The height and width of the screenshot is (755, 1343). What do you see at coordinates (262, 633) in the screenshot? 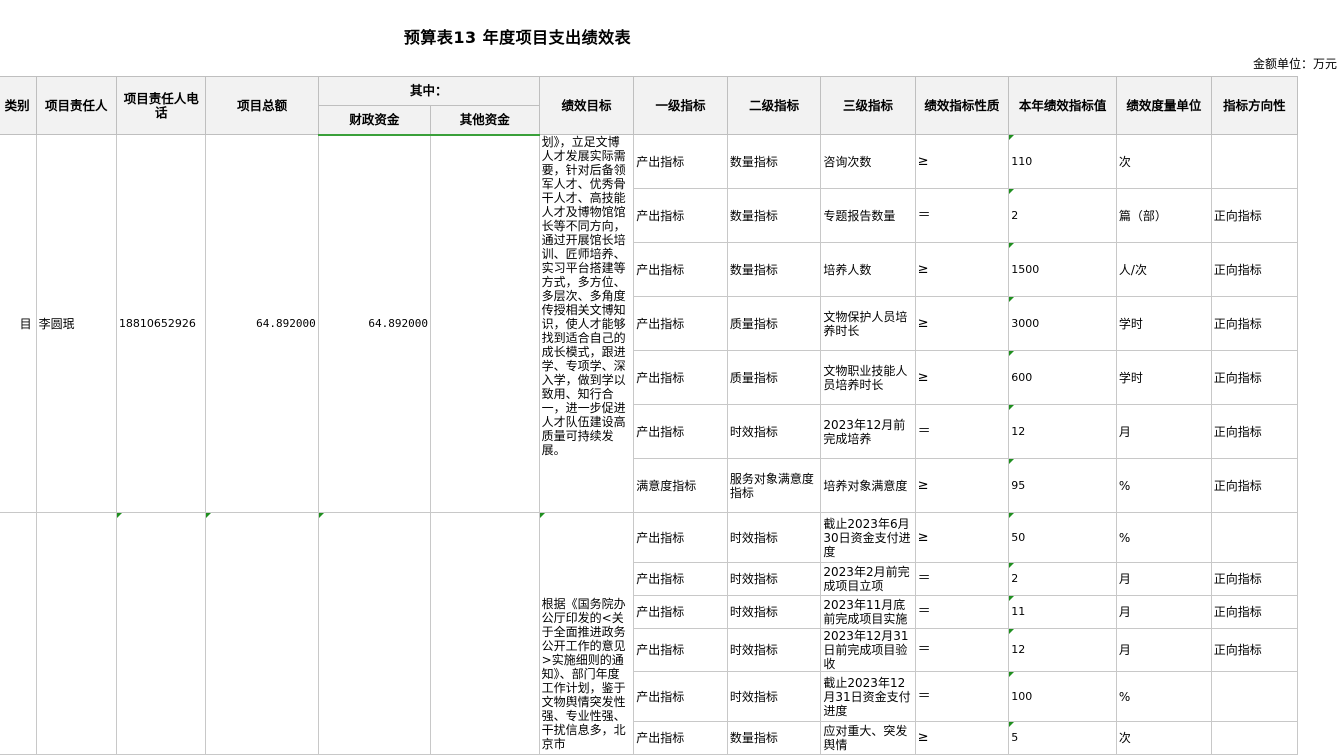
I see `total-cell` at bounding box center [262, 633].